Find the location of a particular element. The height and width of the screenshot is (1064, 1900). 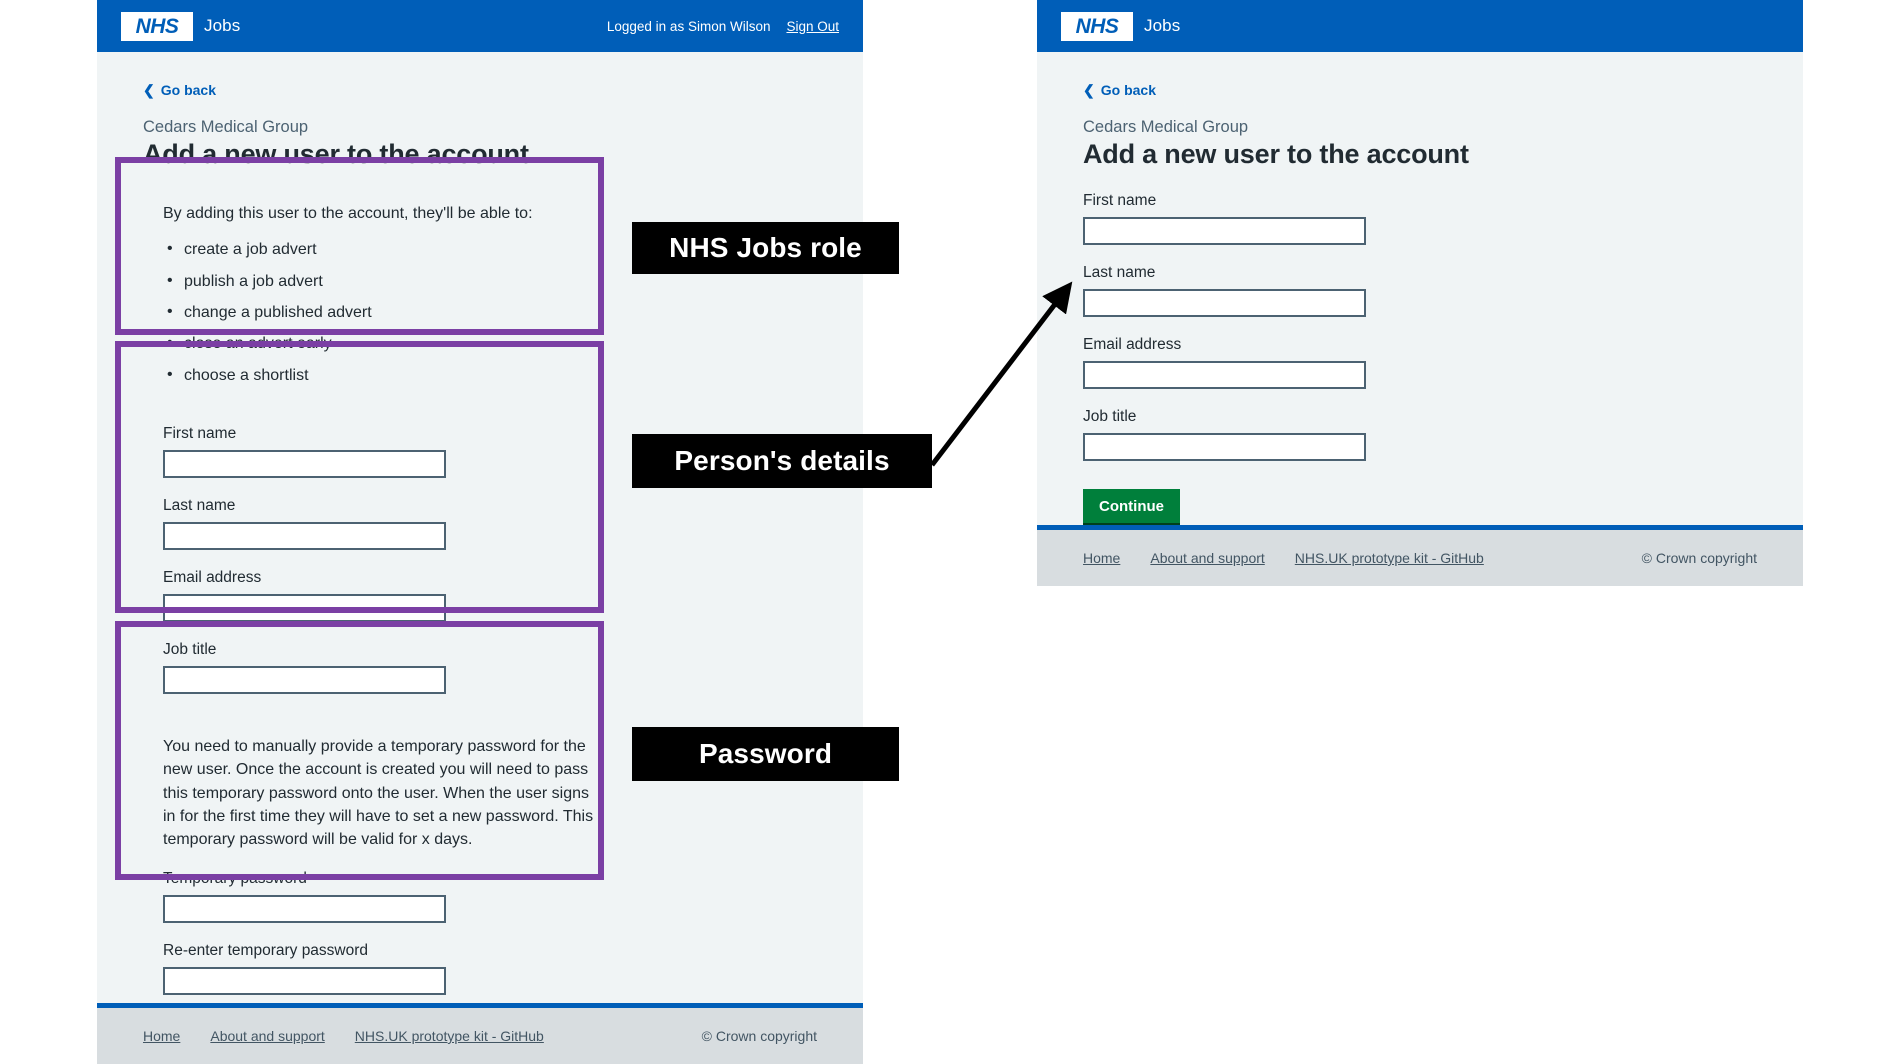

nhs-header-right: NHS Jobs is located at coordinates (1420, 26).